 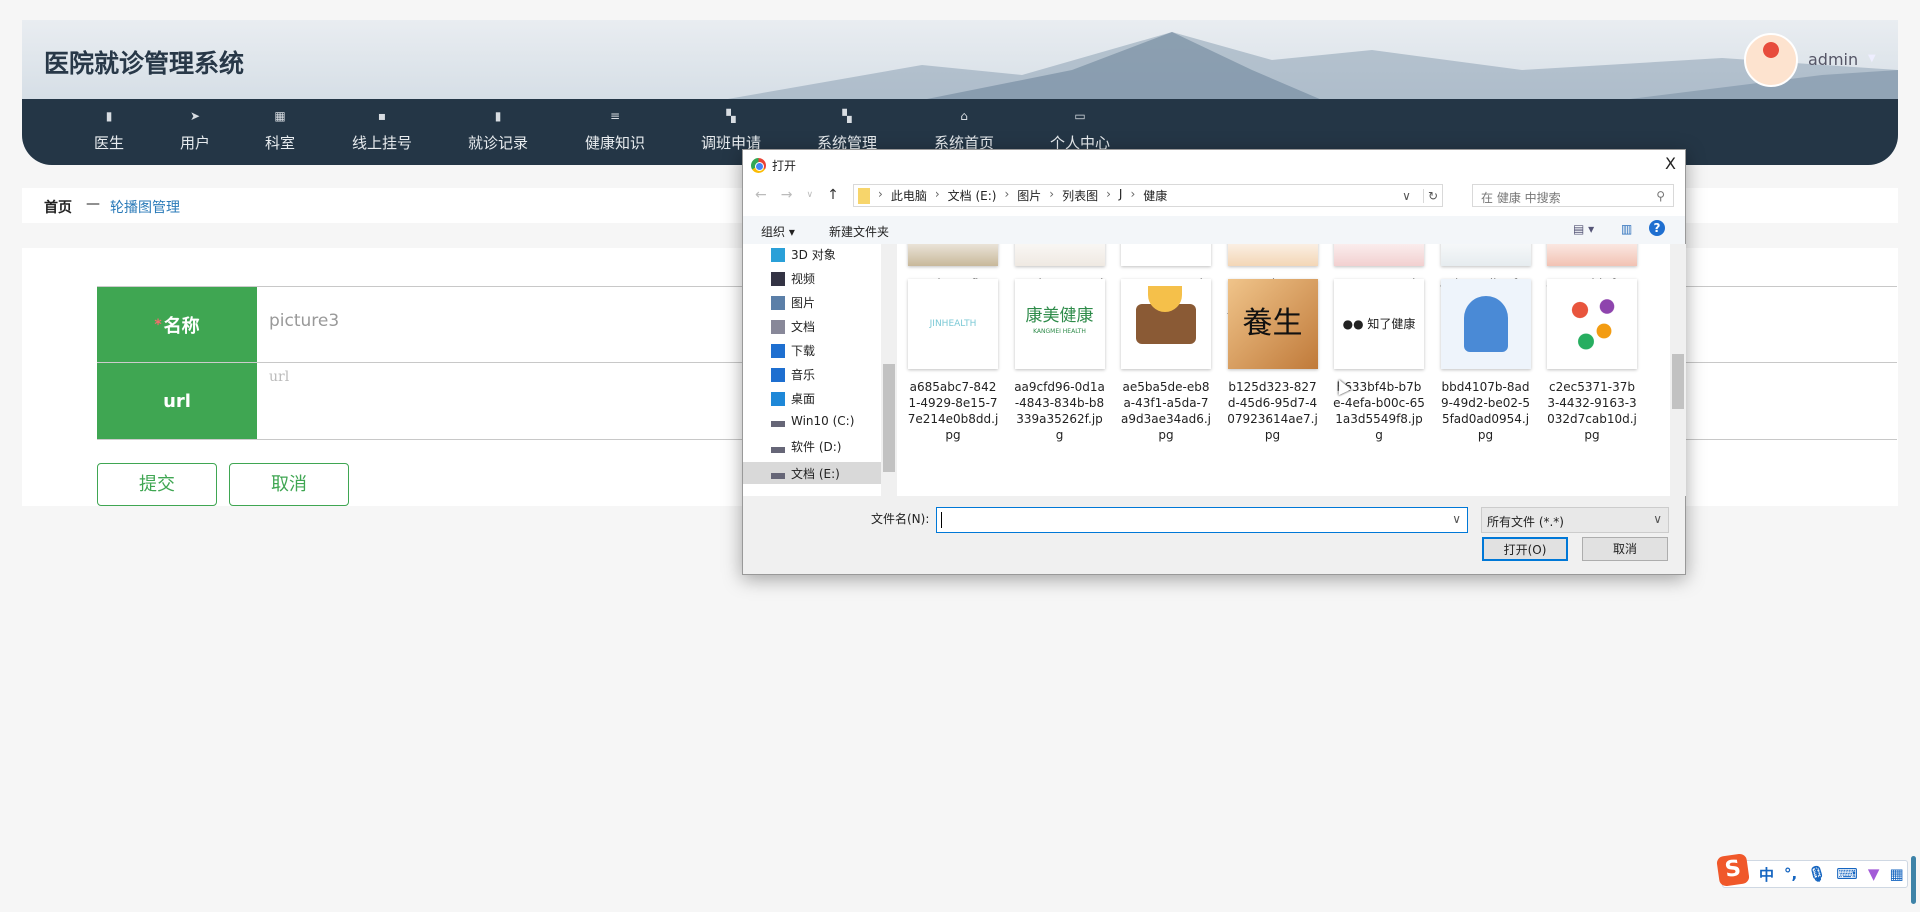 I want to click on preview-pane-icon: ▥, so click(x=1626, y=229).